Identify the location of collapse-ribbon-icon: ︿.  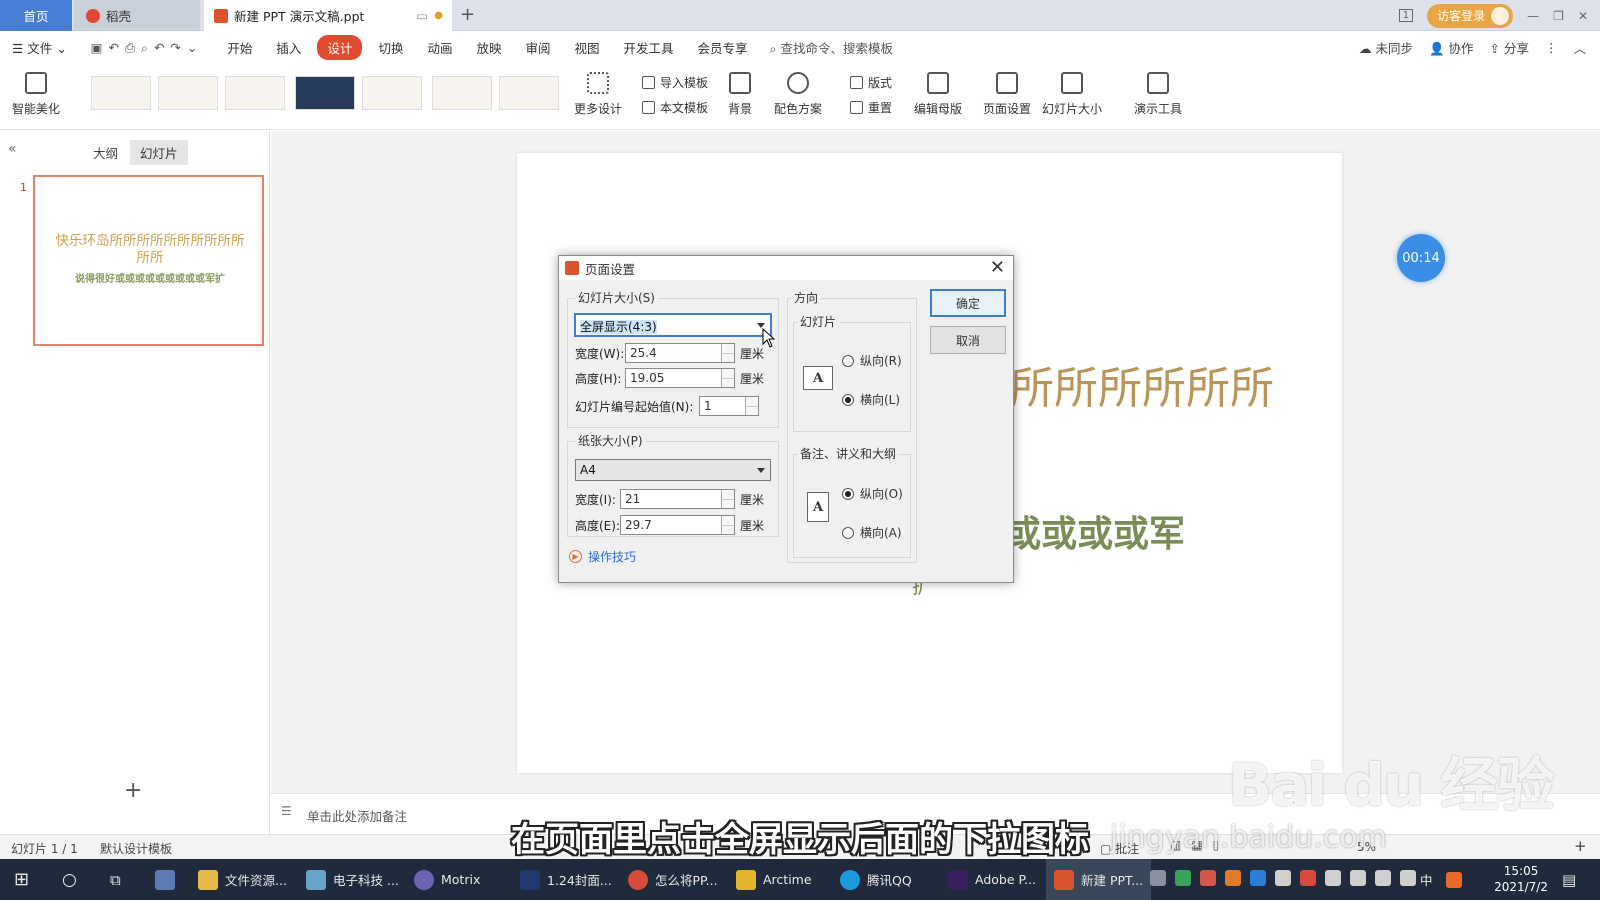
(1579, 47).